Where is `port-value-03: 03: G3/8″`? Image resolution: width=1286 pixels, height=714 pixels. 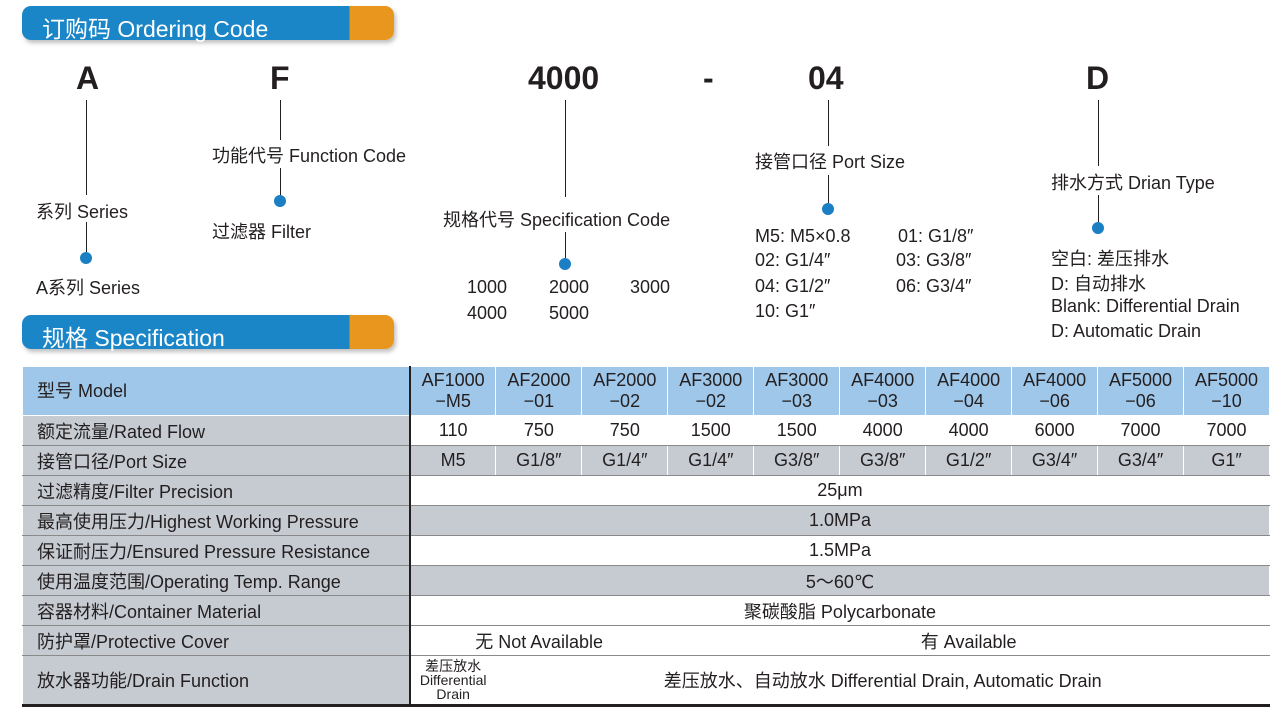
port-value-03: 03: G3/8″ is located at coordinates (934, 260).